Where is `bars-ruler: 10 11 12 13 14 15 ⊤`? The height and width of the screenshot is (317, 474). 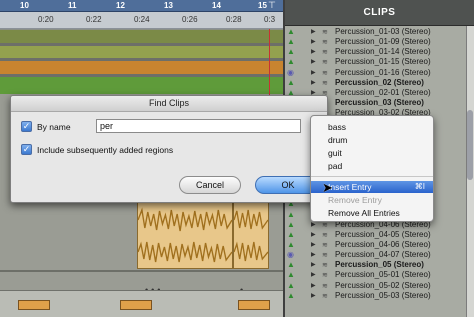 bars-ruler: 10 11 12 13 14 15 ⊤ is located at coordinates (141, 6).